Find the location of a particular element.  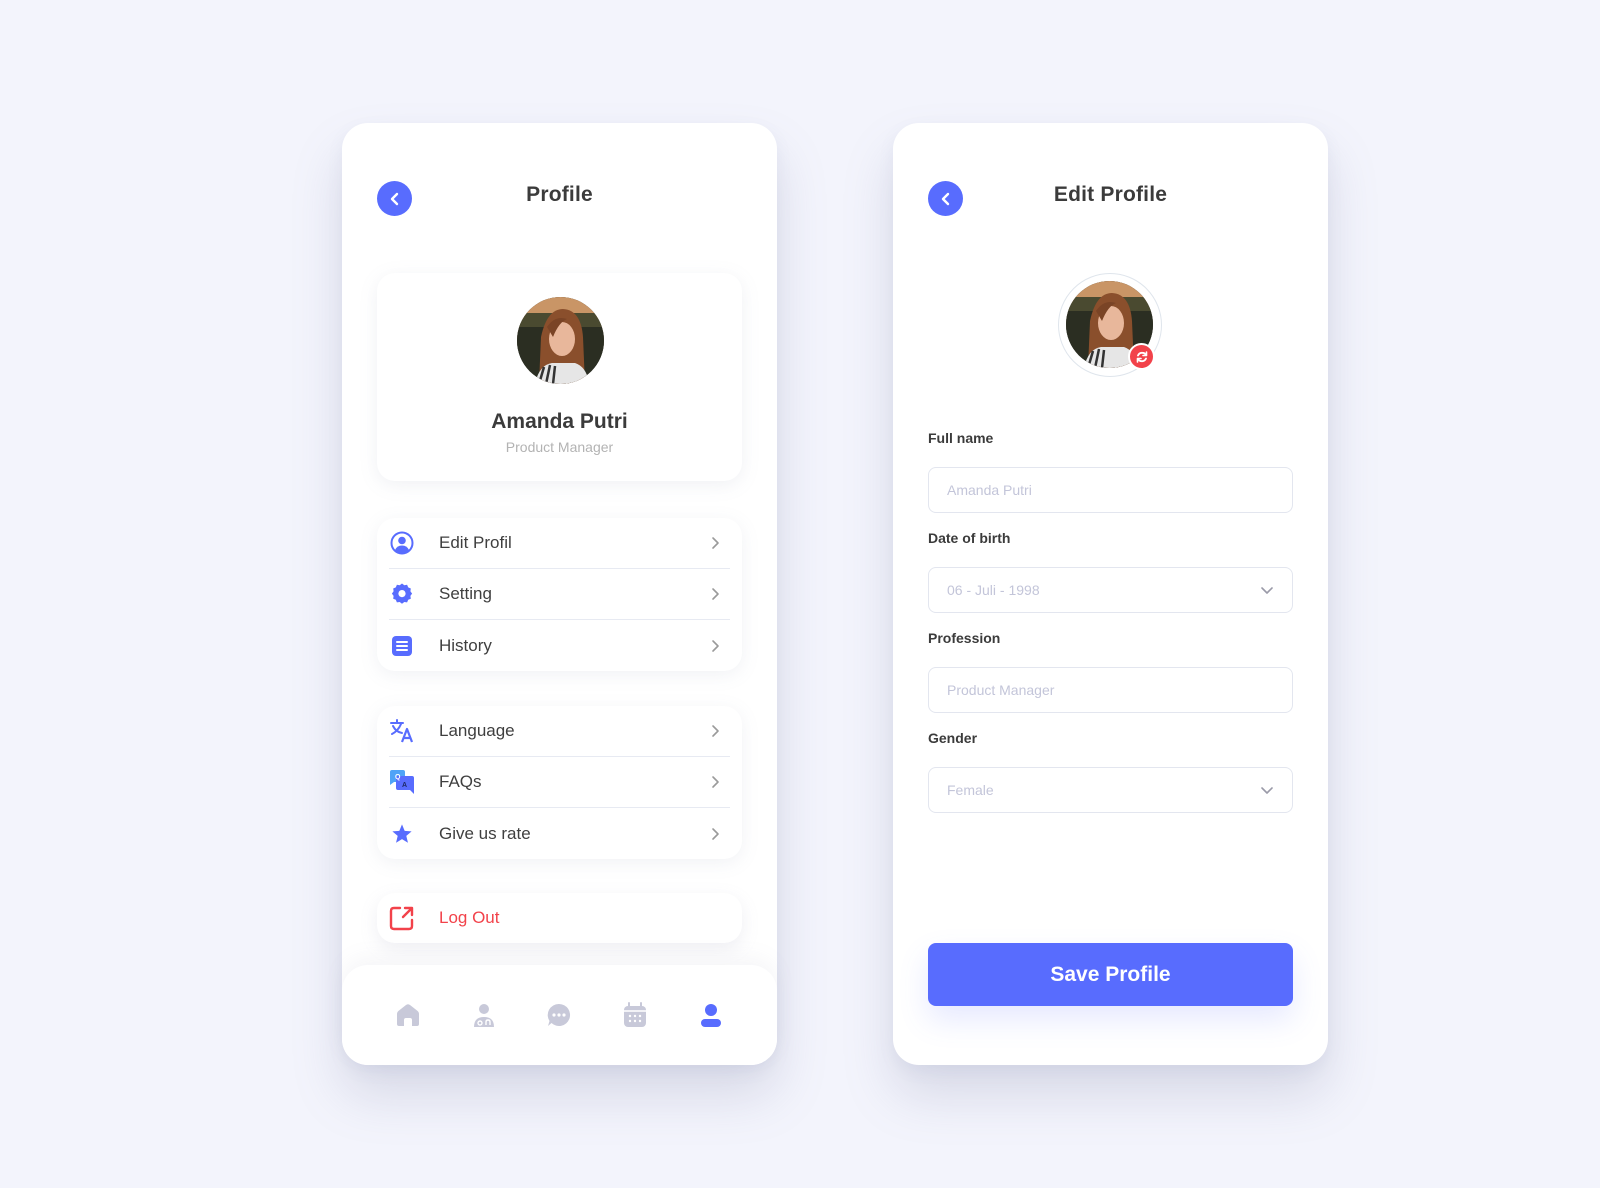

qa-chat-icon: QA is located at coordinates (402, 782).